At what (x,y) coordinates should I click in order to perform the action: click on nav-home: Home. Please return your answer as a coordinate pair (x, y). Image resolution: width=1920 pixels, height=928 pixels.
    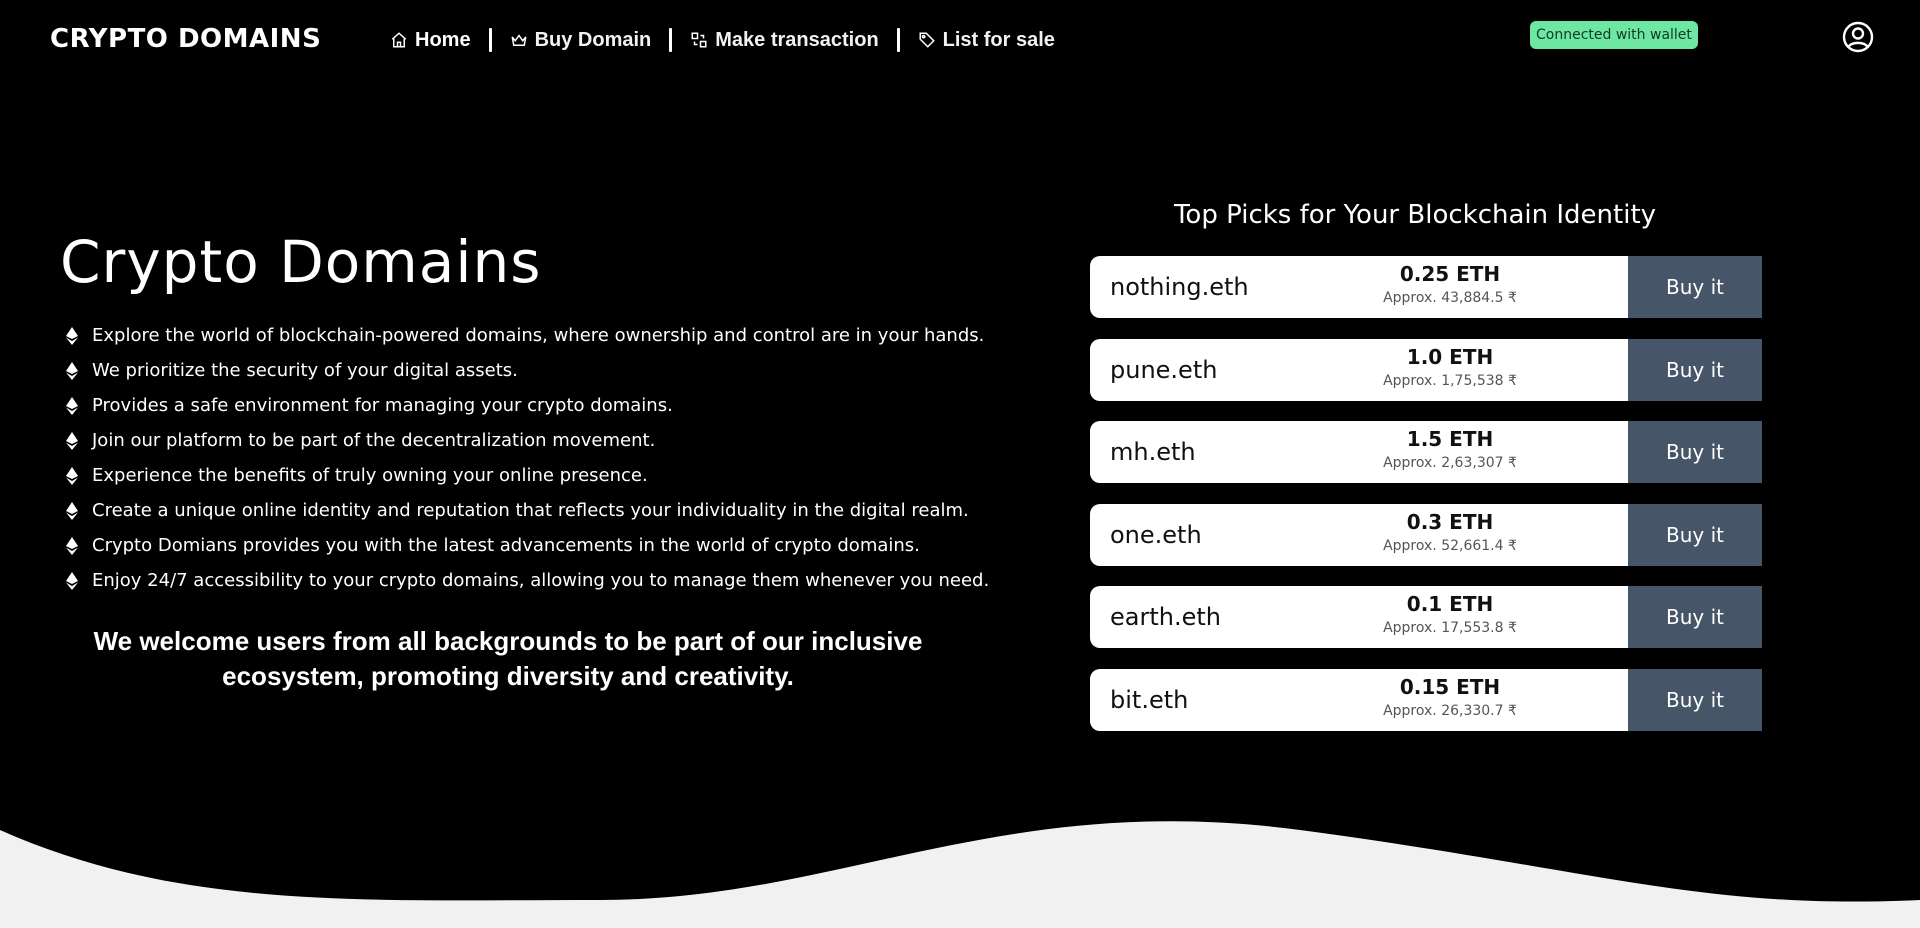
    Looking at the image, I should click on (430, 40).